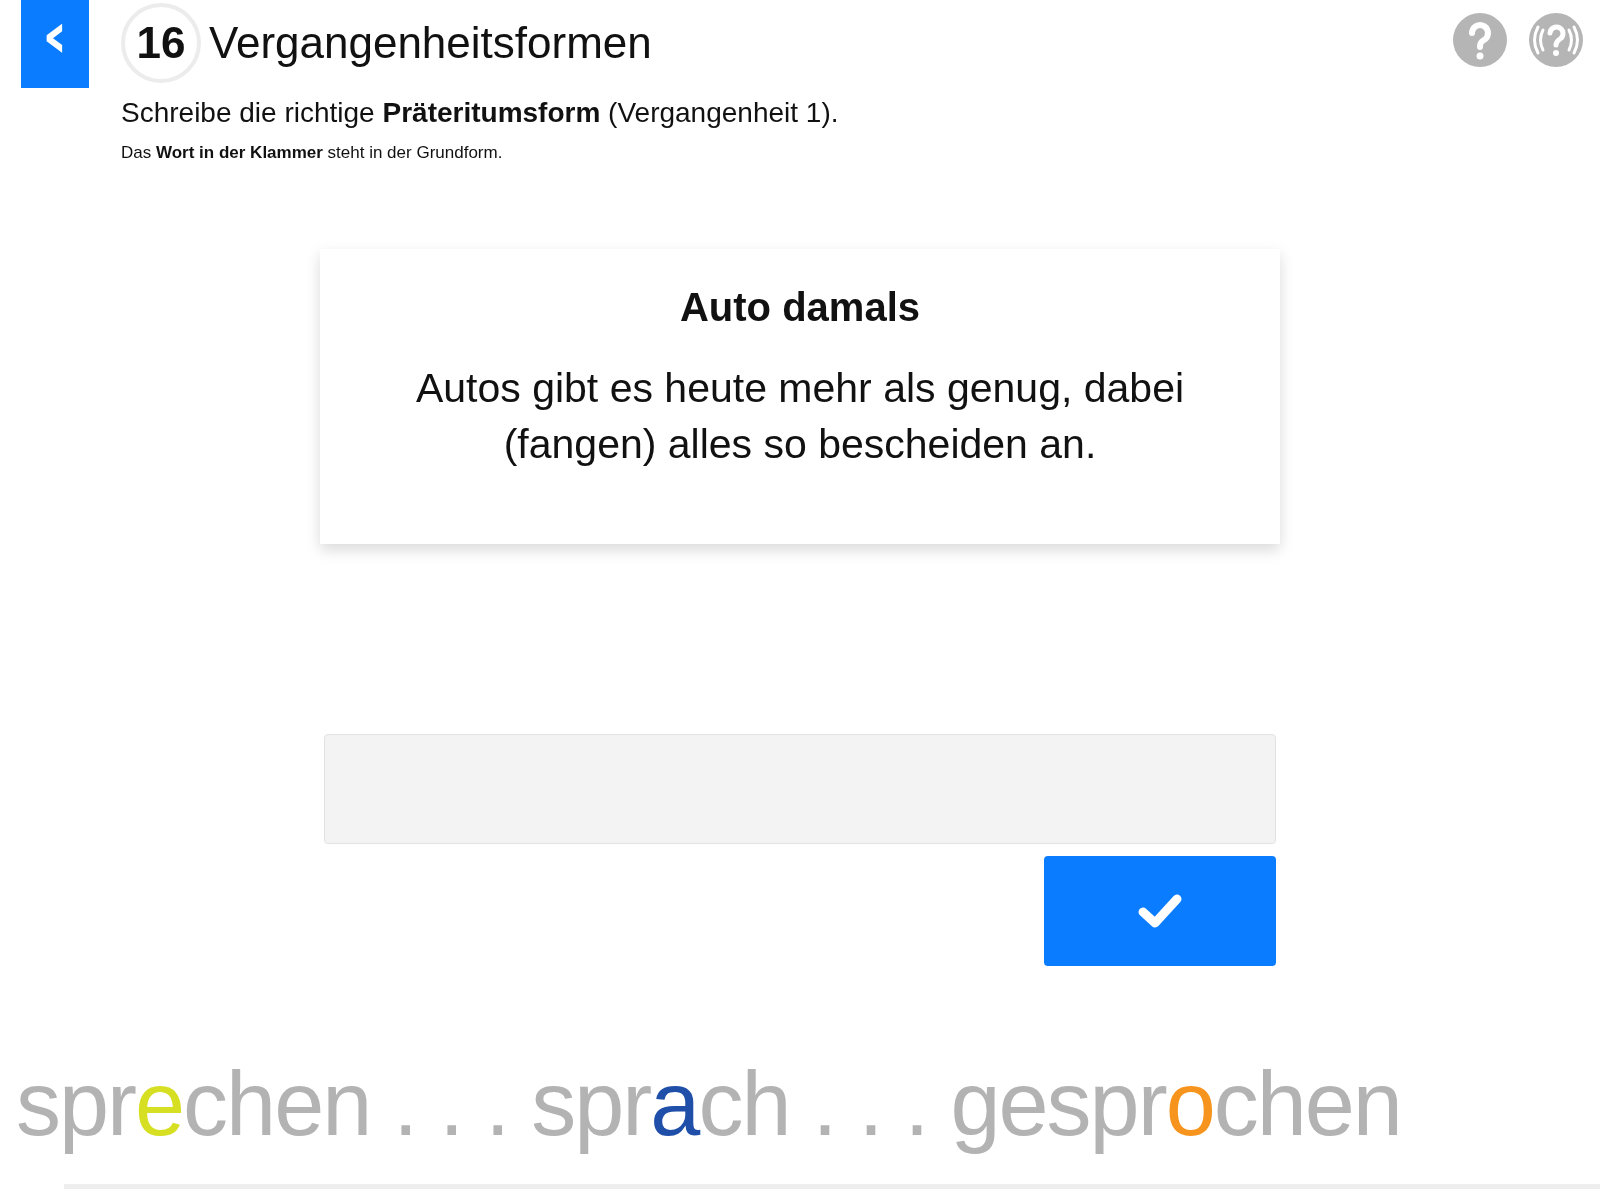 Image resolution: width=1600 pixels, height=1200 pixels. I want to click on instruction-text: Schreibe die richtige Präteritumsform (Vergangenheit 1)., so click(480, 113).